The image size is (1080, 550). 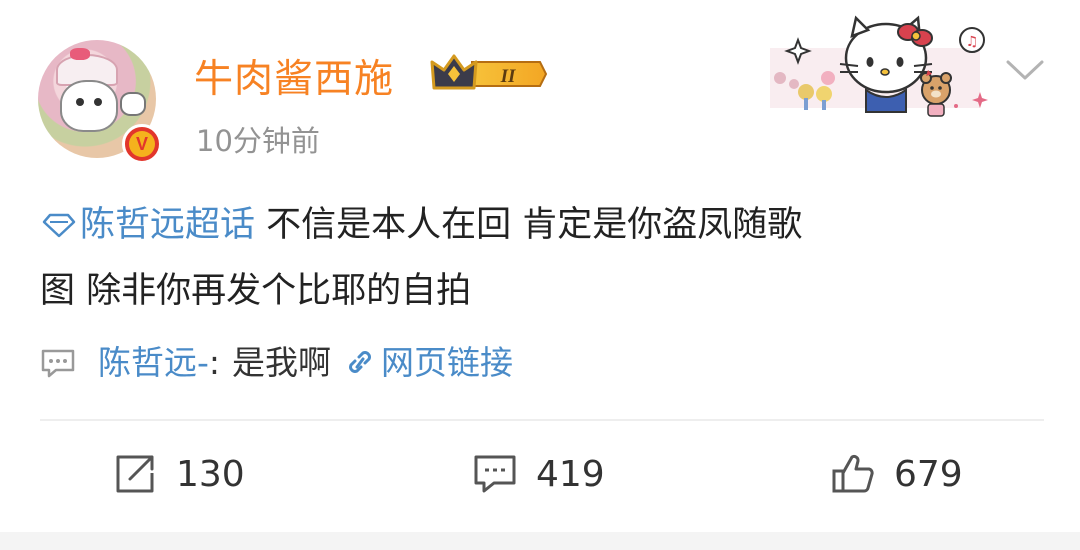 I want to click on avatar-fist, so click(x=133, y=104).